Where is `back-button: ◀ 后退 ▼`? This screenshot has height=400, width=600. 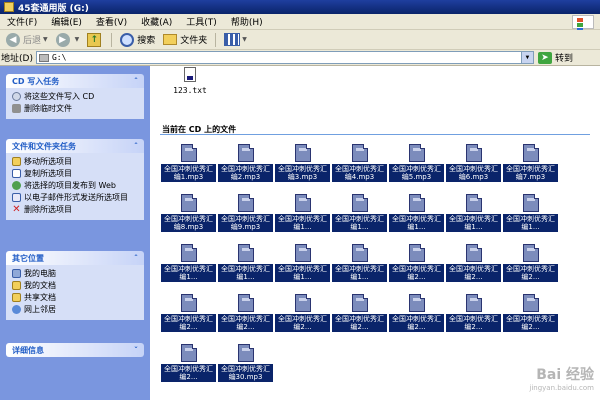
back-button: ◀ 后退 ▼ is located at coordinates (27, 40).